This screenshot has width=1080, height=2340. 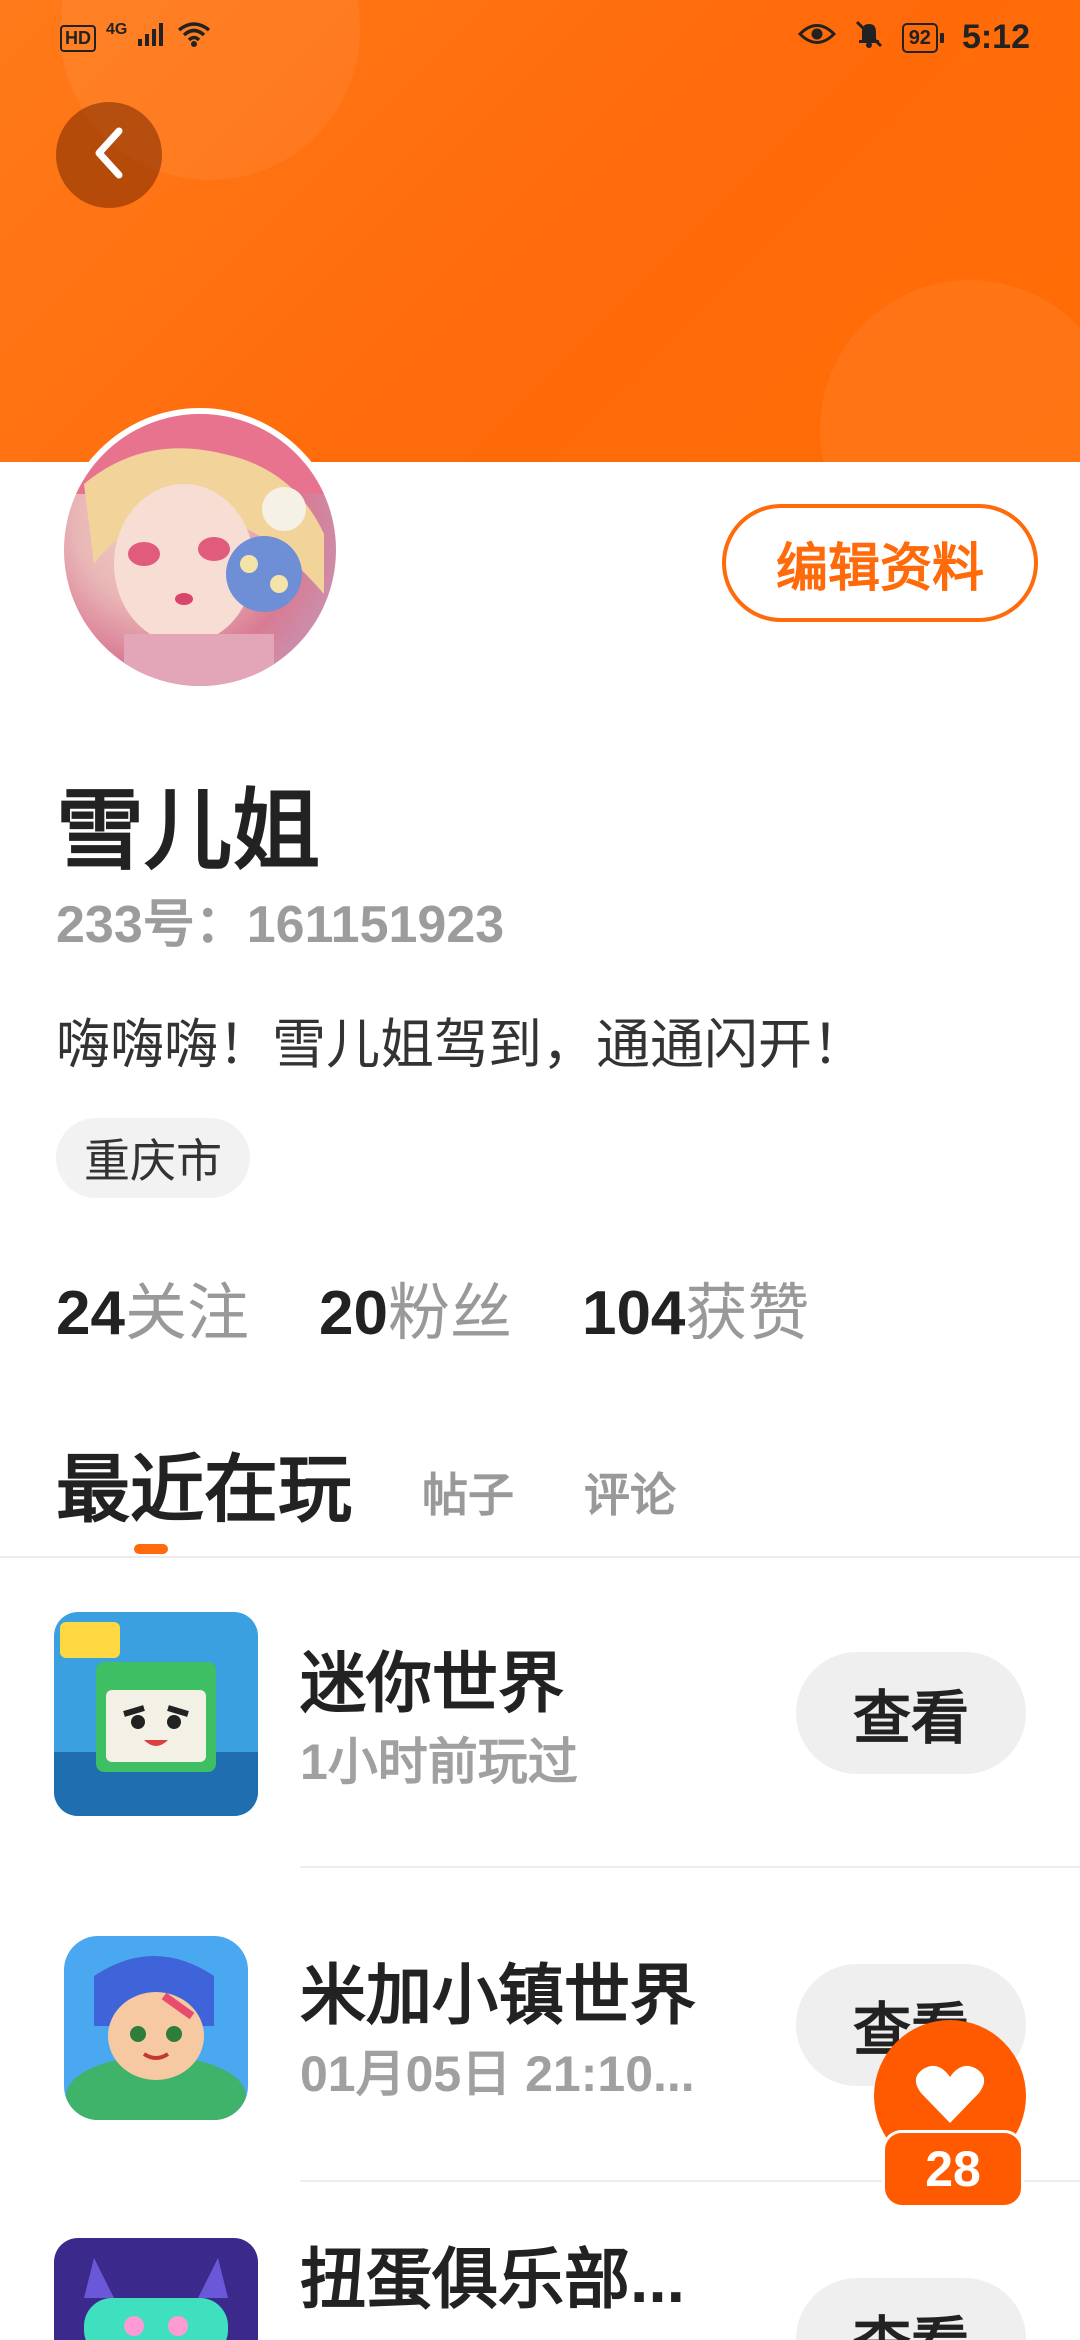 What do you see at coordinates (151, 1549) in the screenshot?
I see `active-tab-indicator` at bounding box center [151, 1549].